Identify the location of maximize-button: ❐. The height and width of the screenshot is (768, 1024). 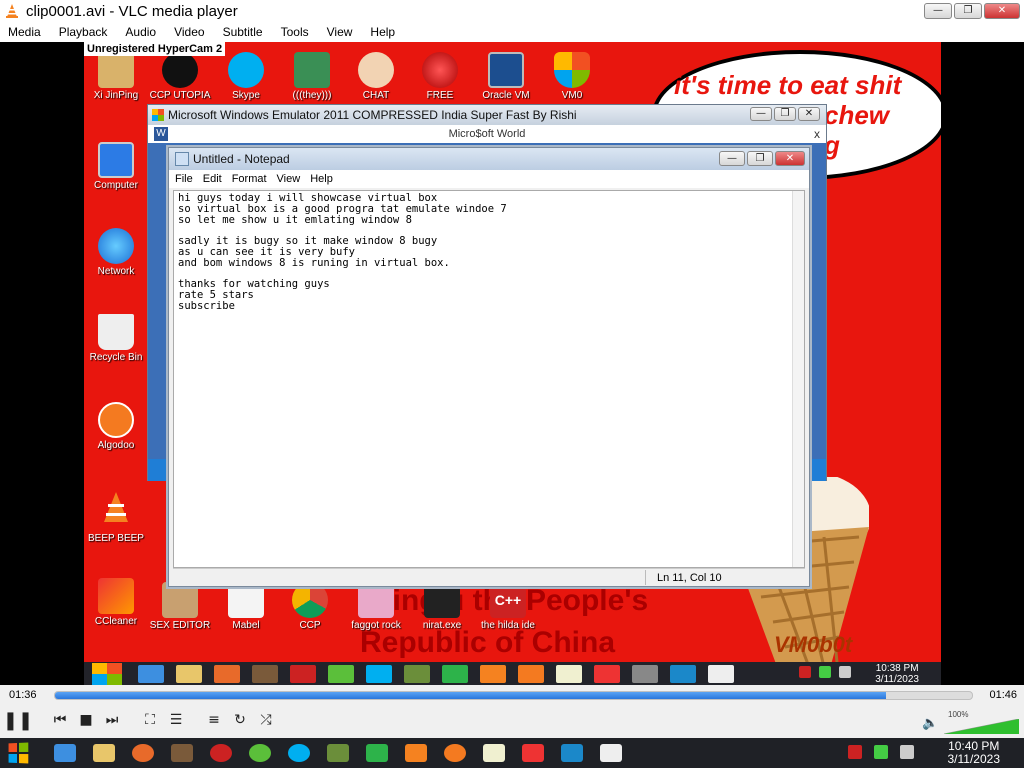
(968, 11).